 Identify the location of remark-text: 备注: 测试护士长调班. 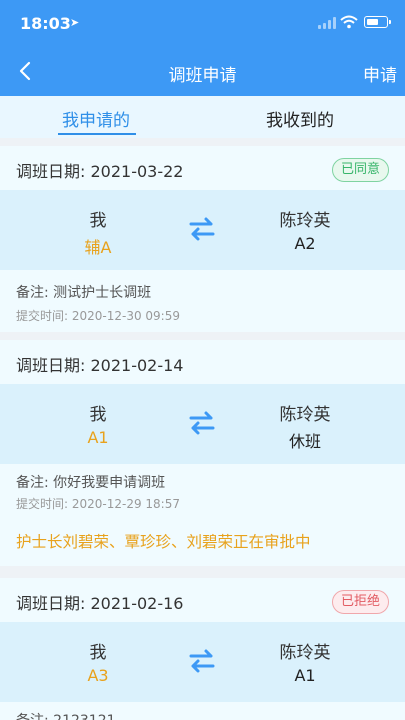
(84, 293).